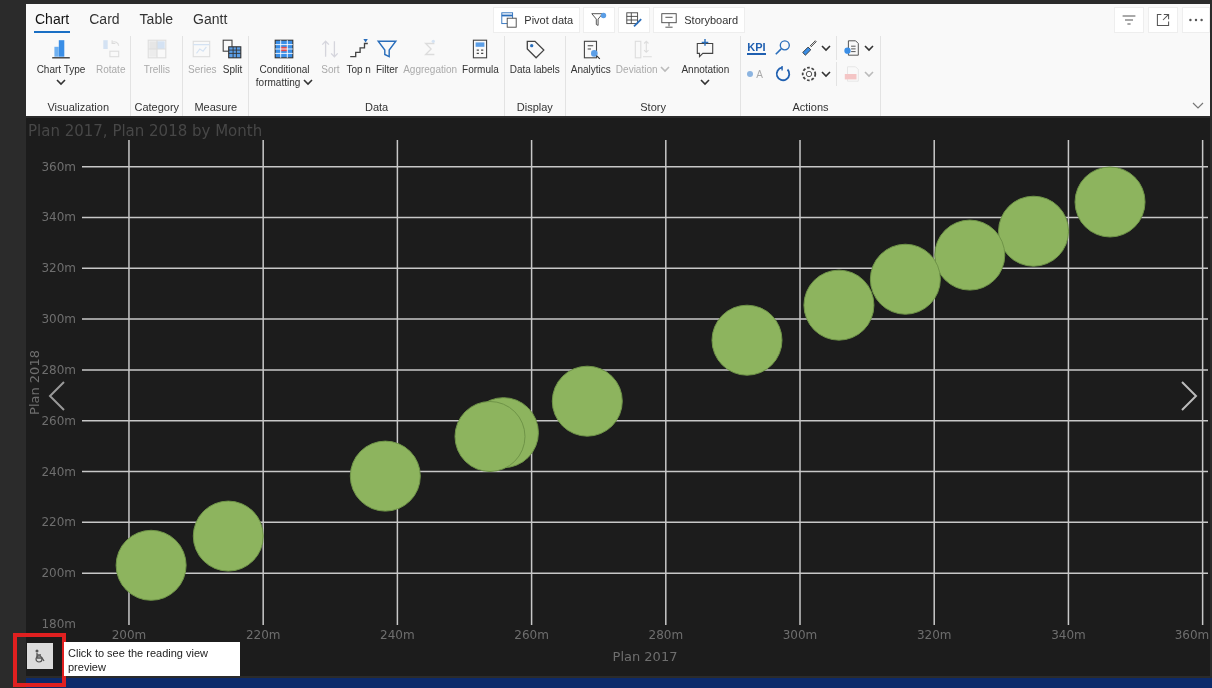  Describe the element at coordinates (590, 57) in the screenshot. I see `ribbon-button: Analytics` at that location.